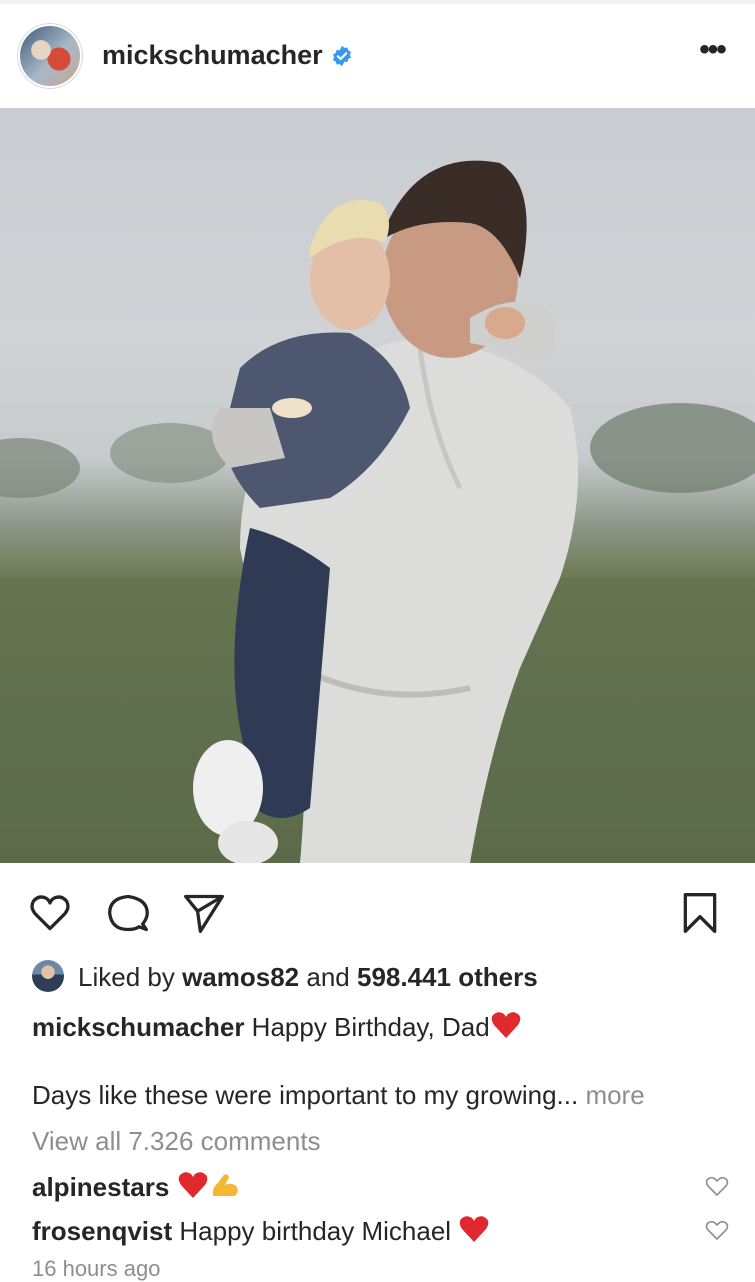 The height and width of the screenshot is (1282, 755). What do you see at coordinates (212, 55) in the screenshot?
I see `post-username: mickschumacher` at bounding box center [212, 55].